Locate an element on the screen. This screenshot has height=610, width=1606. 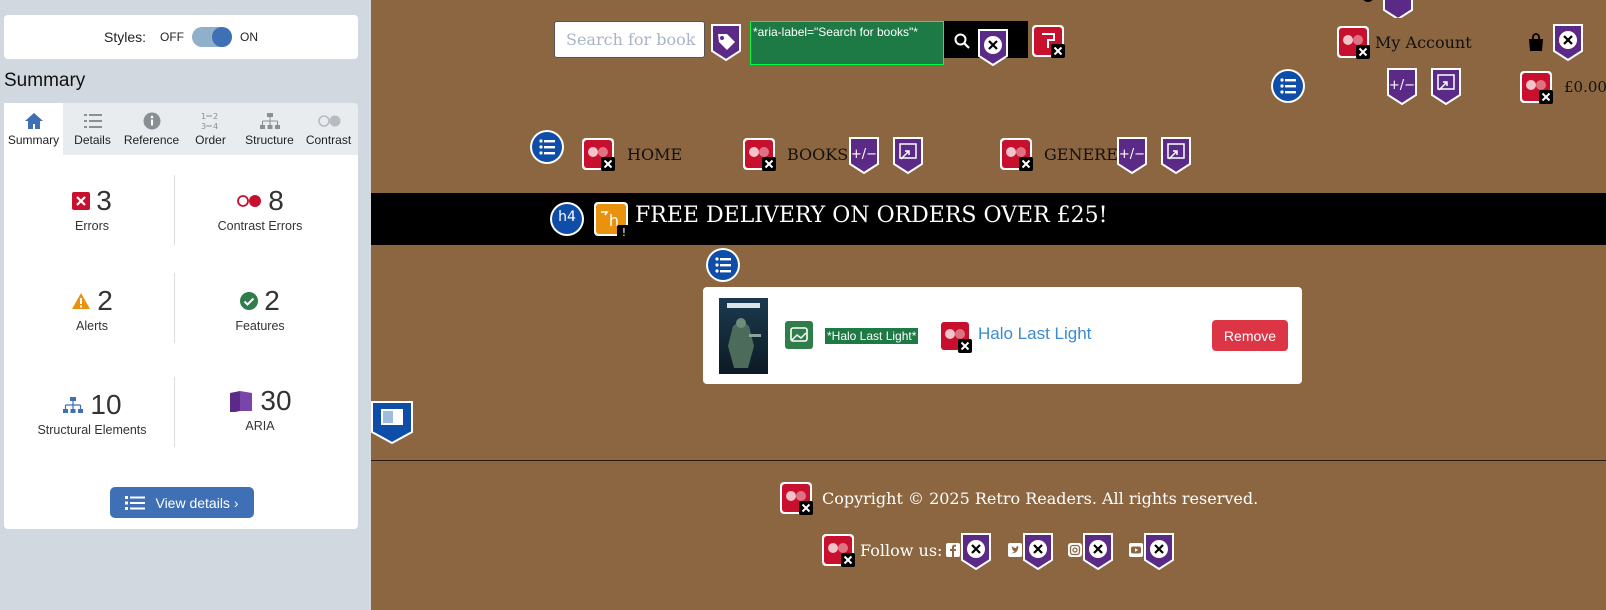
tab-label: Contrast is located at coordinates (328, 139).